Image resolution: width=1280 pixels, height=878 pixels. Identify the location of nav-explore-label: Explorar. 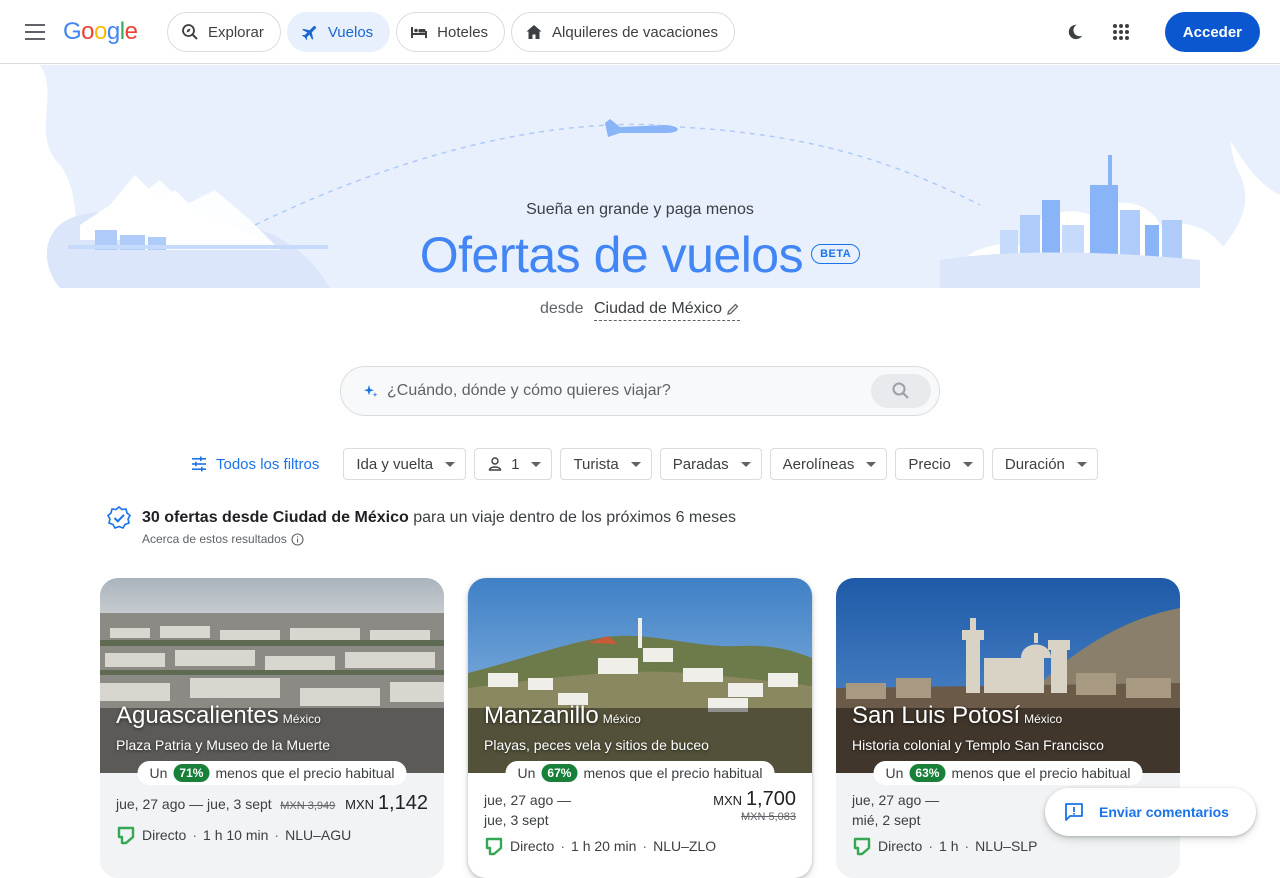
(236, 32).